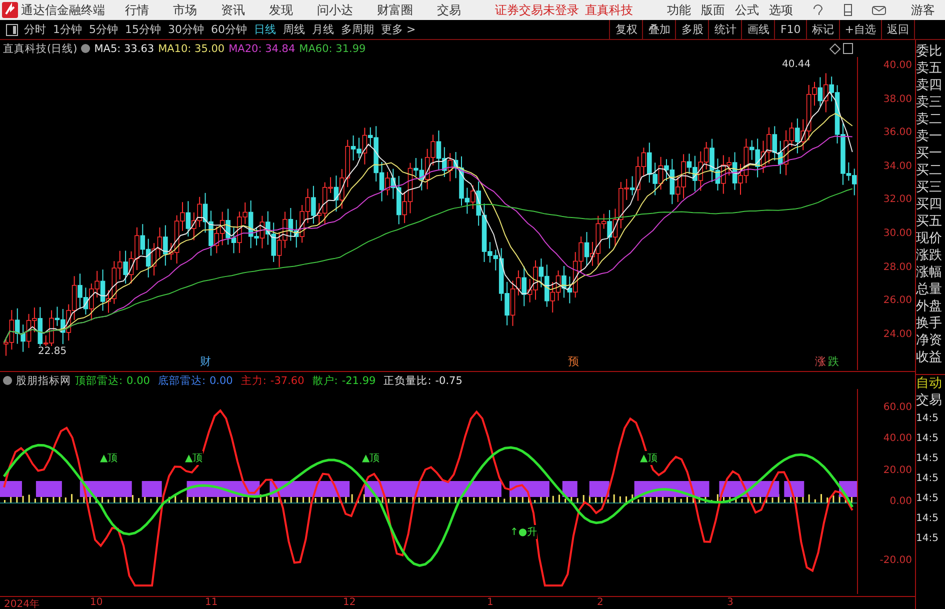  Describe the element at coordinates (253, 381) in the screenshot. I see `indicator-label: 主力:` at that location.